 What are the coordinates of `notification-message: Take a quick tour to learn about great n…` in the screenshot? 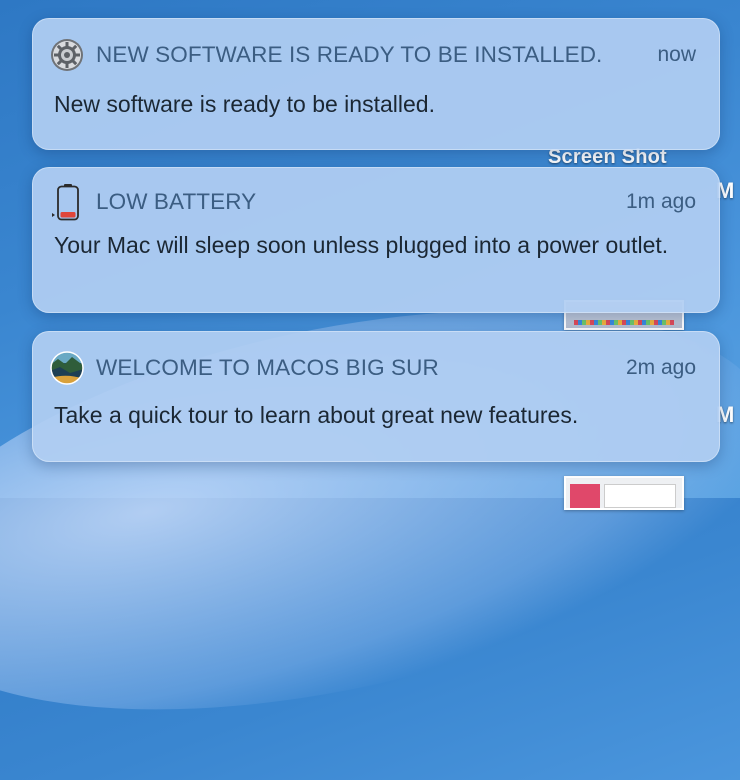 It's located at (316, 415).